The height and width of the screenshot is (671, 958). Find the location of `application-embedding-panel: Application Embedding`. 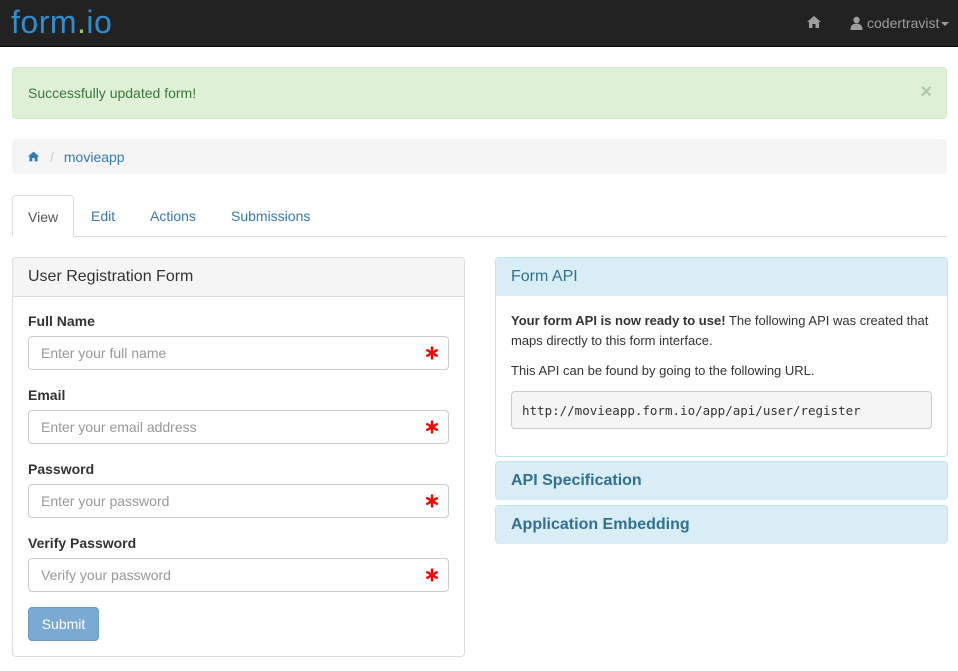

application-embedding-panel: Application Embedding is located at coordinates (721, 524).